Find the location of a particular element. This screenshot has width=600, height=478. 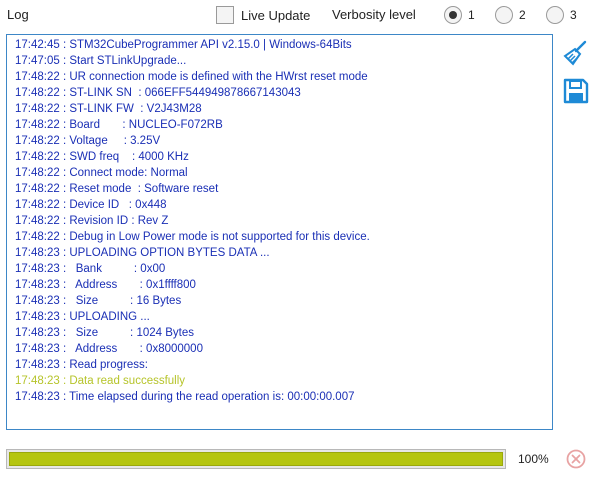

verbosity-option-2: 2 is located at coordinates (510, 15).